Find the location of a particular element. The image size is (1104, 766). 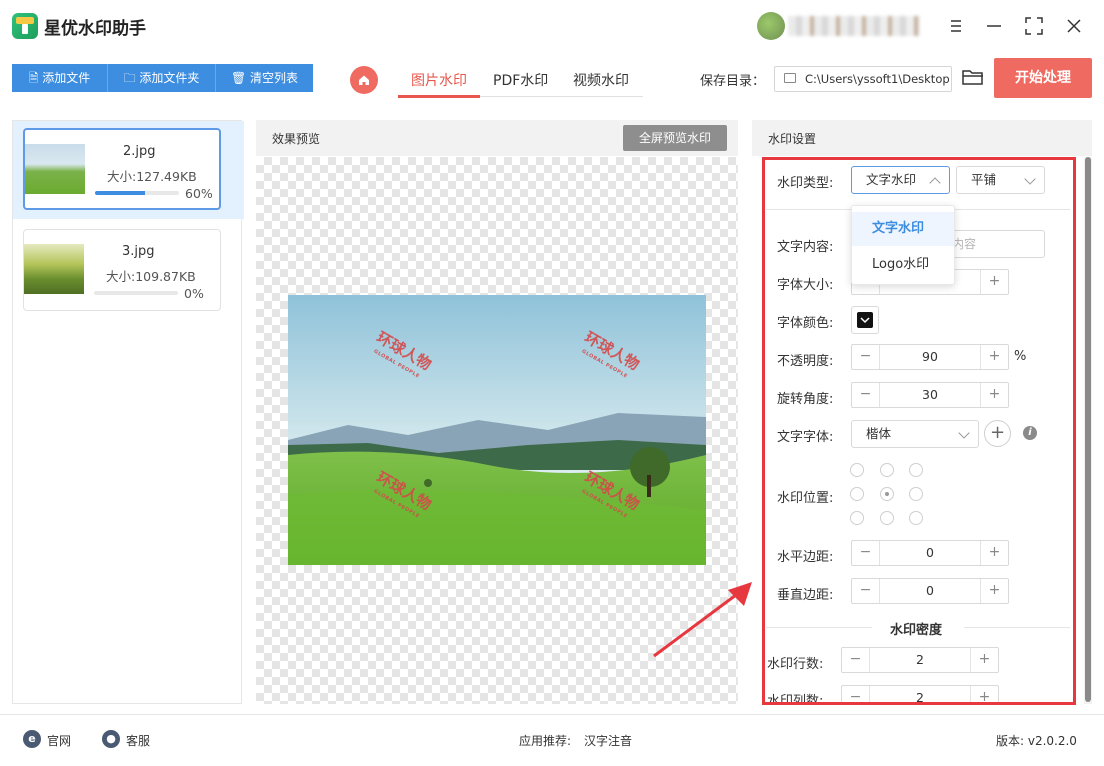

folder-icon is located at coordinates (790, 78).